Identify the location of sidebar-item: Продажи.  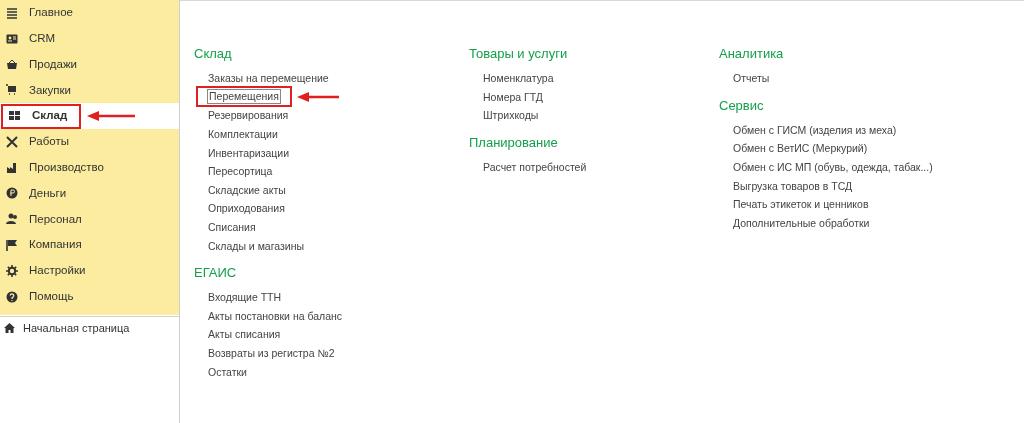
(53, 64).